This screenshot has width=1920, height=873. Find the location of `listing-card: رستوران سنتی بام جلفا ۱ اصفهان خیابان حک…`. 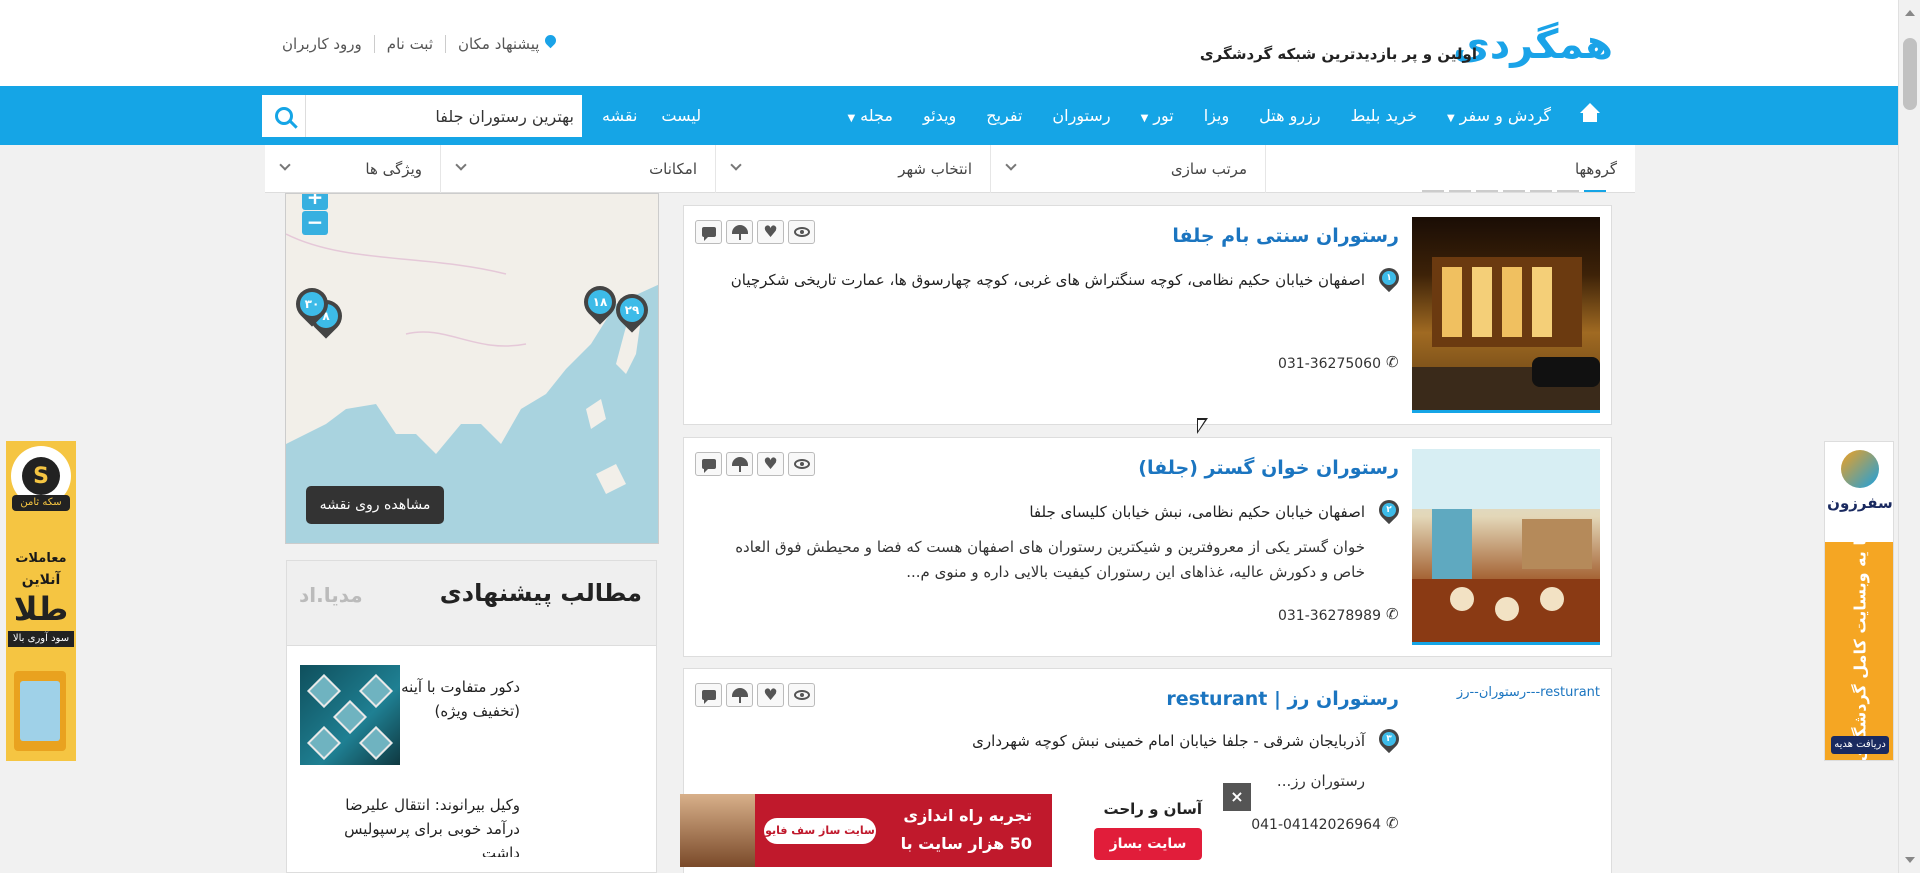

listing-card: رستوران سنتی بام جلفا ۱ اصفهان خیابان حک… is located at coordinates (1147, 315).